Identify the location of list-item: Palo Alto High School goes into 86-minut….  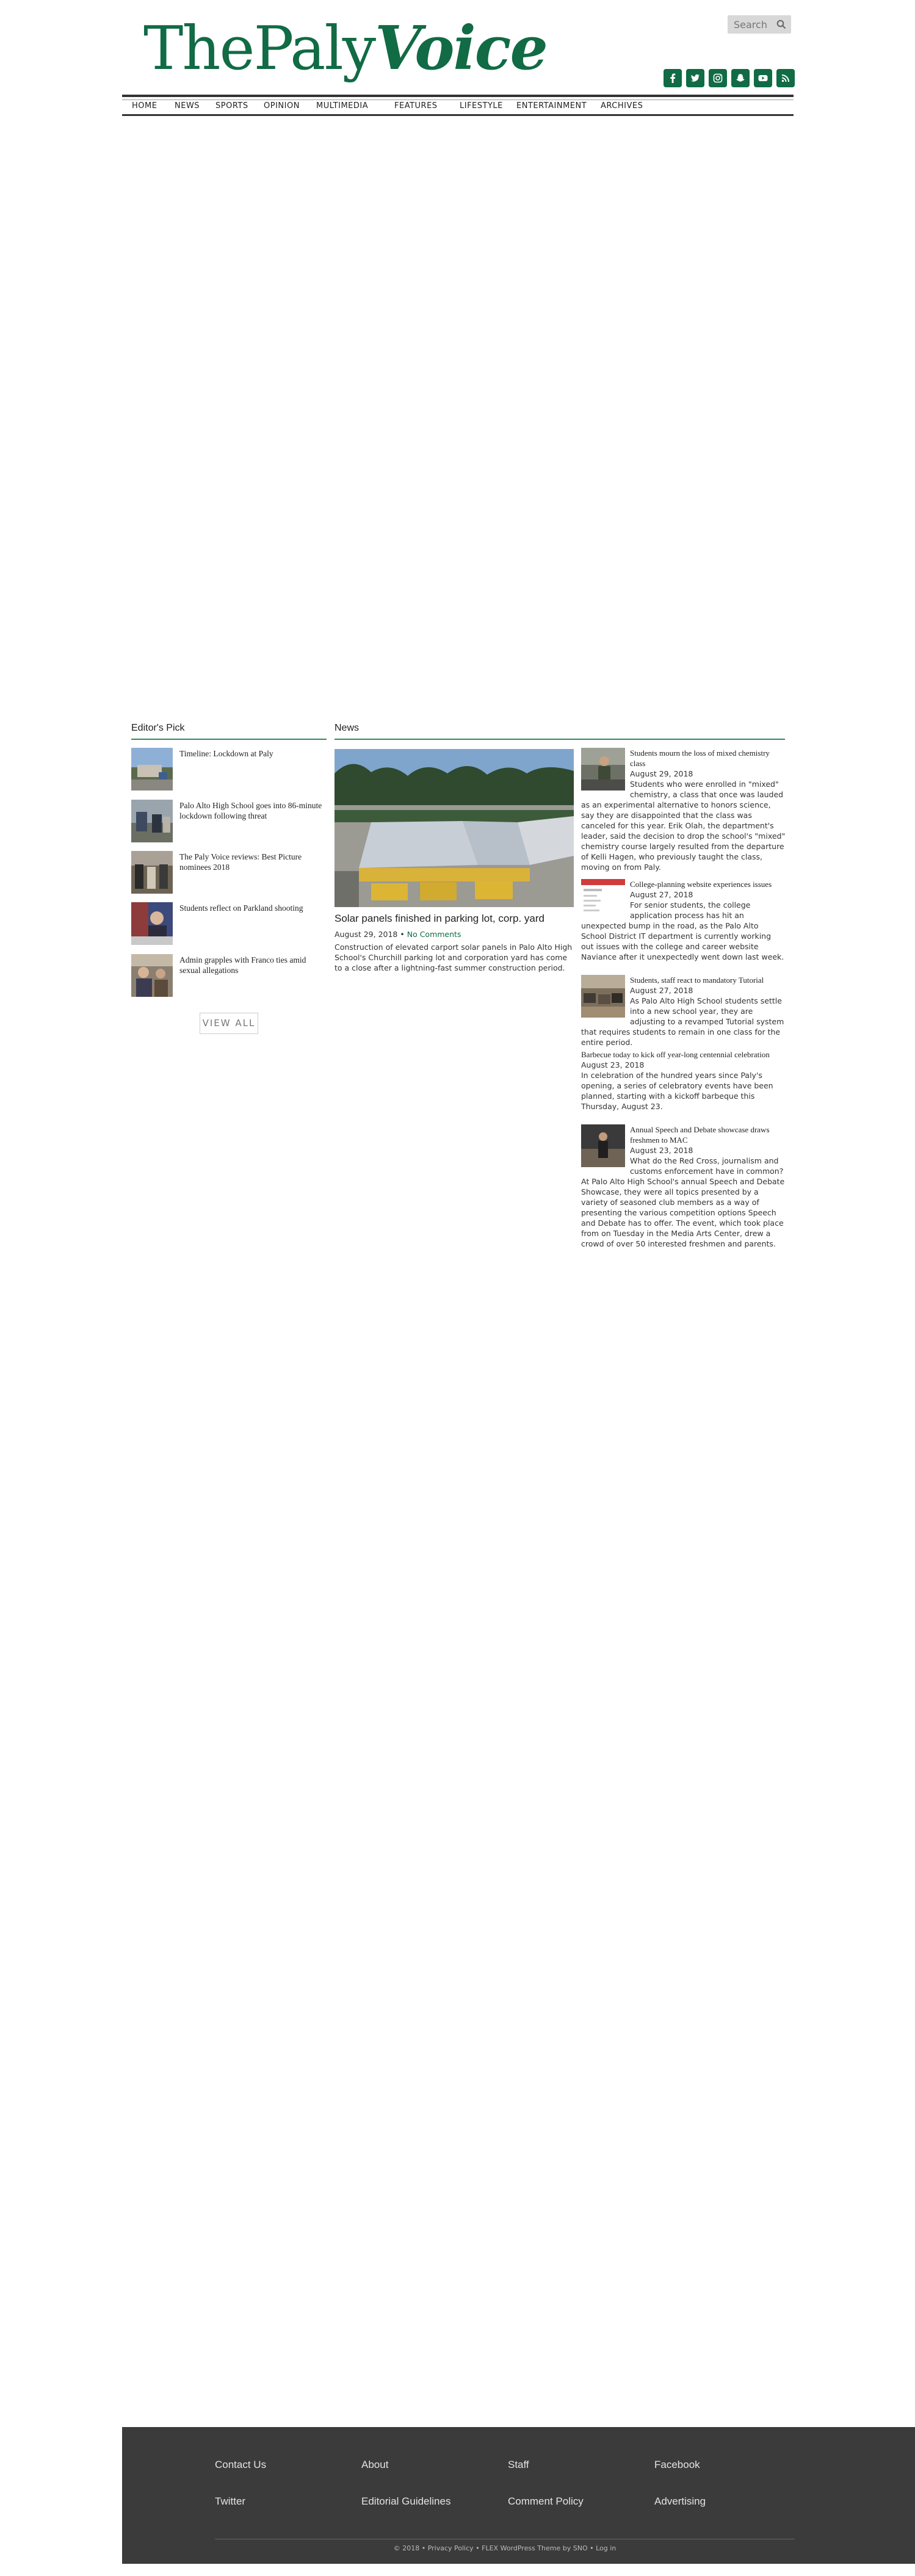
(229, 821).